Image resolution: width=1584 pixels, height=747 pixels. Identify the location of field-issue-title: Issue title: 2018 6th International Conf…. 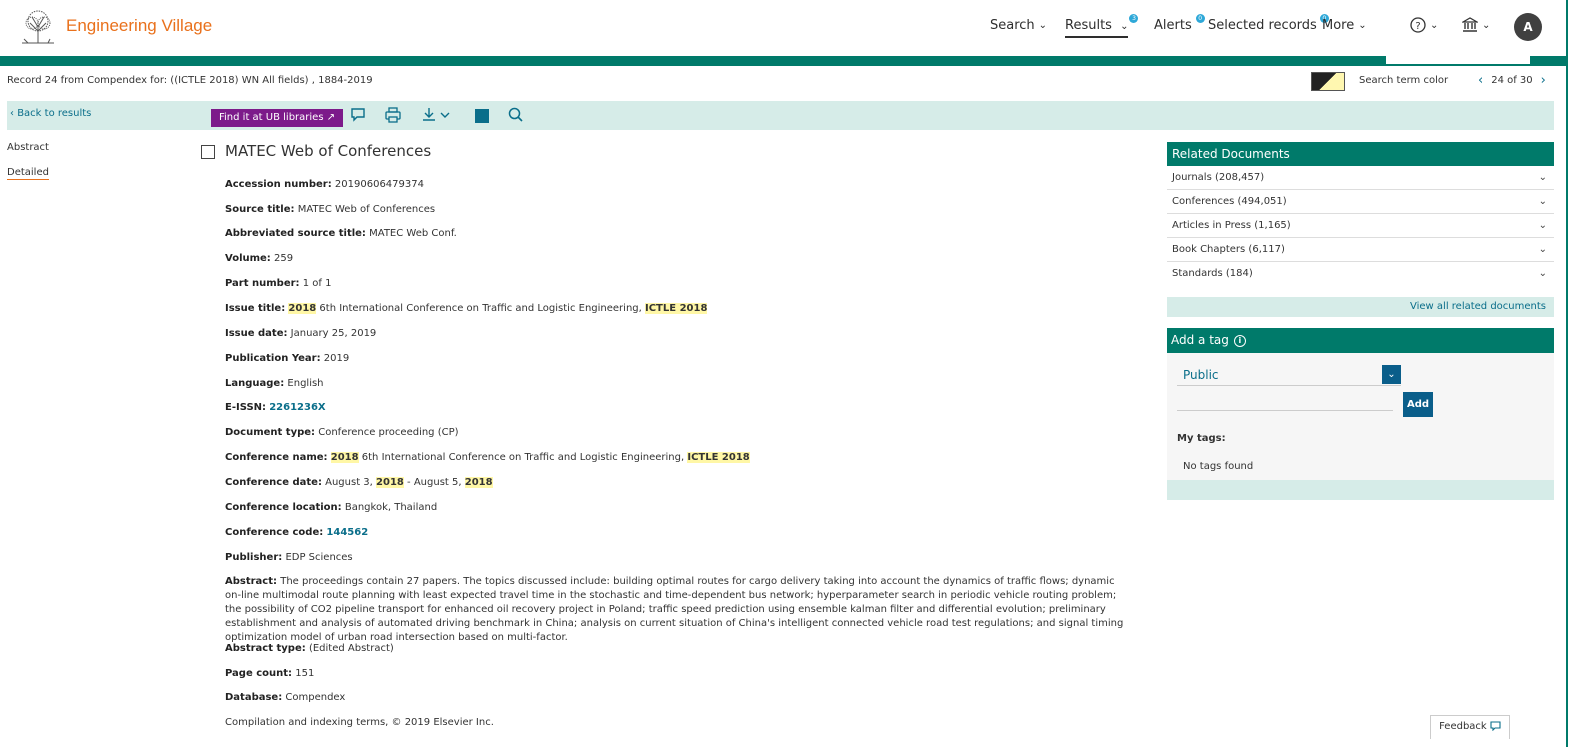
(466, 308).